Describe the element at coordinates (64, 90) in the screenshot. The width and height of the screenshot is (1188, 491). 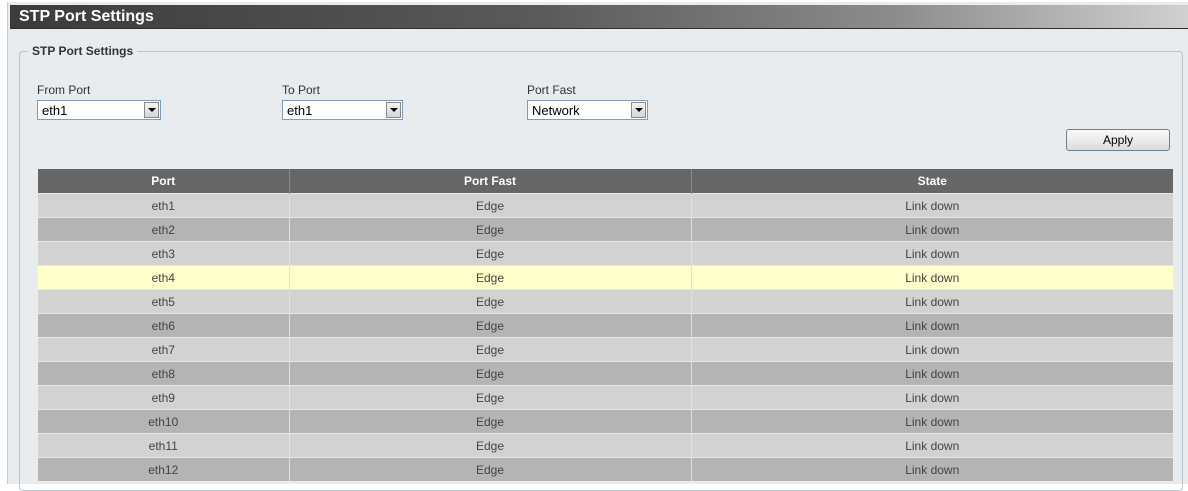
I see `from-port-label: From Port` at that location.